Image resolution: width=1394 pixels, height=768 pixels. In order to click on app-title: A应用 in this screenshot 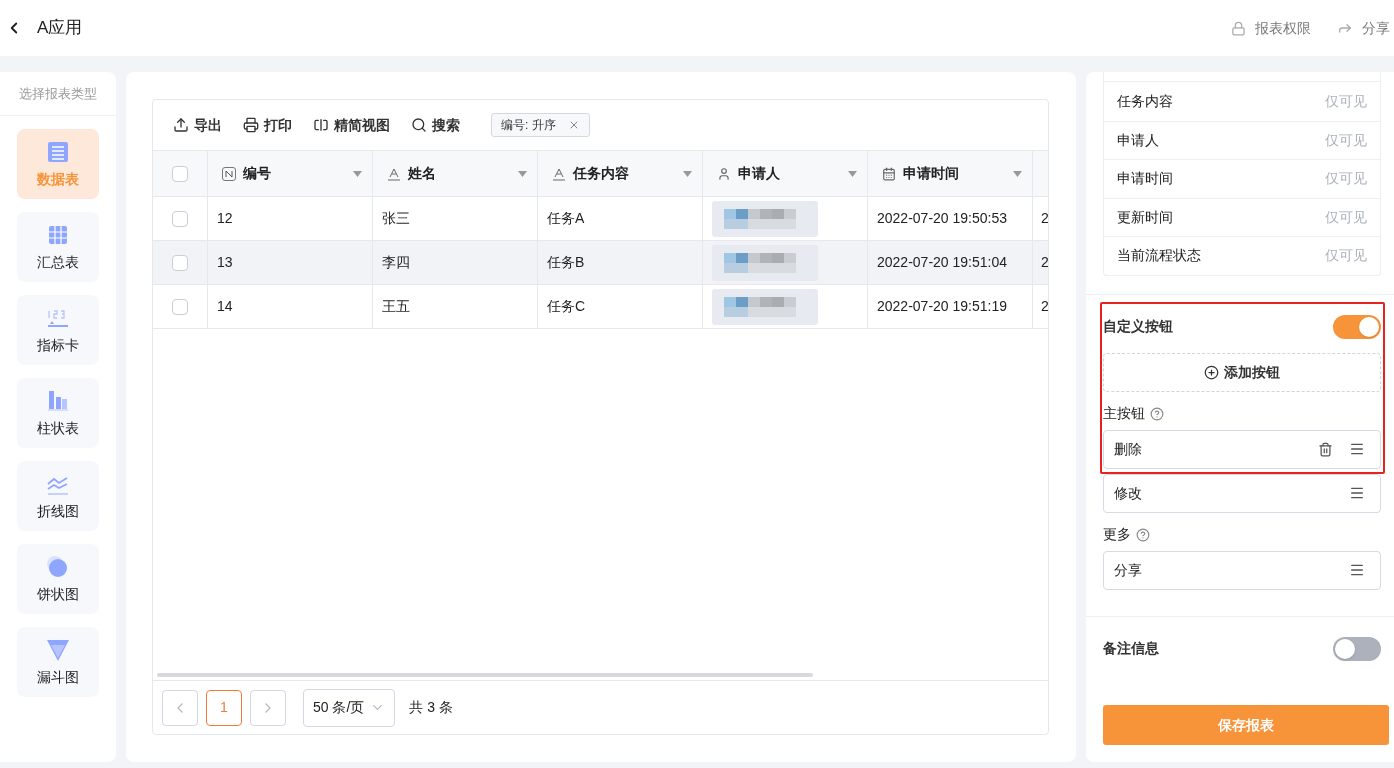, I will do `click(60, 28)`.